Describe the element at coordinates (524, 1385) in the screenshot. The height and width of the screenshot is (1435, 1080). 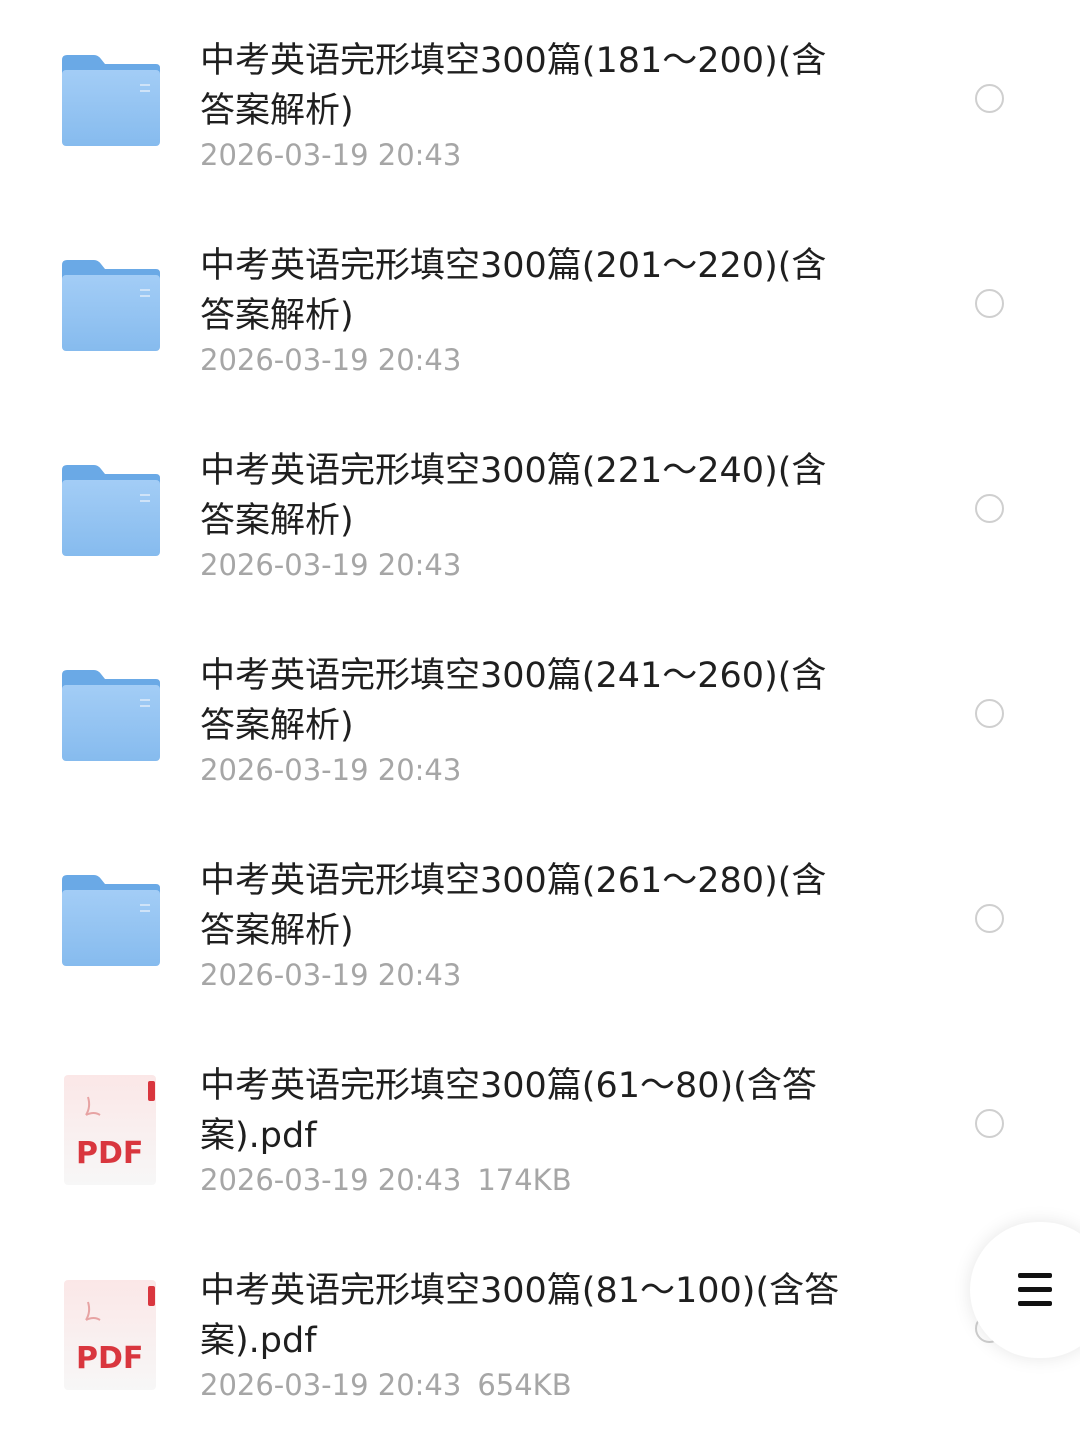
I see `file-size: 654KB` at that location.